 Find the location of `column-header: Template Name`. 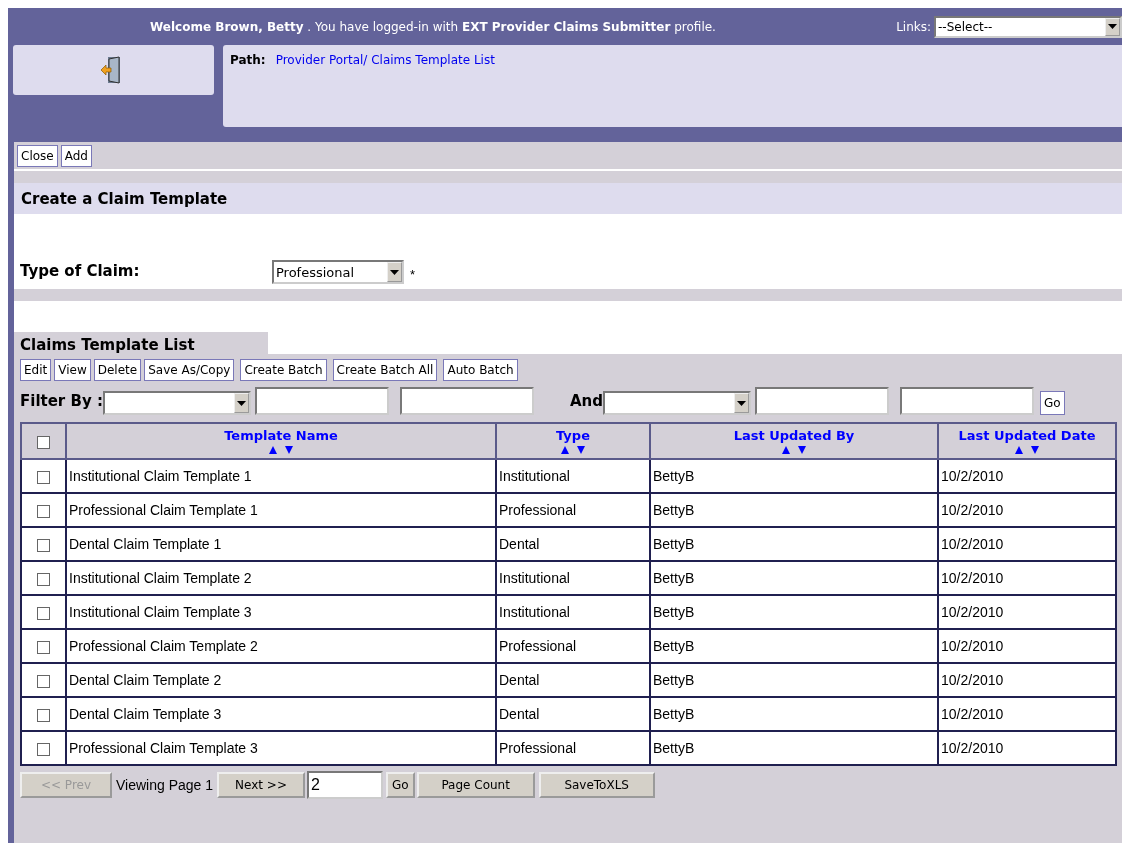

column-header: Template Name is located at coordinates (281, 435).